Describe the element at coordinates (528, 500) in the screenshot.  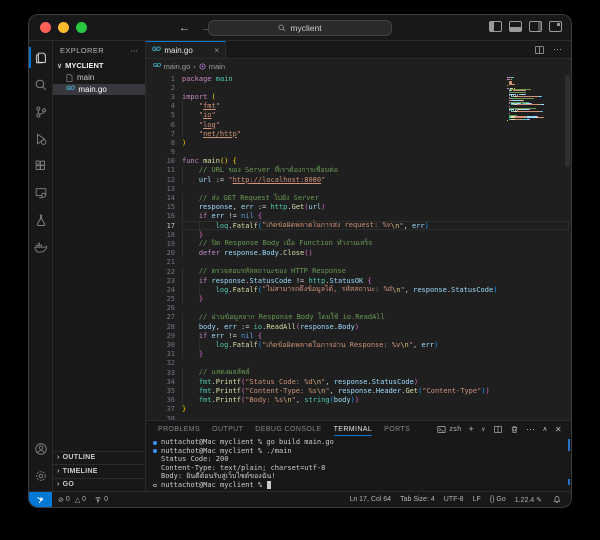
I see `status-item-1-22-4: 1.22.4 ✎` at that location.